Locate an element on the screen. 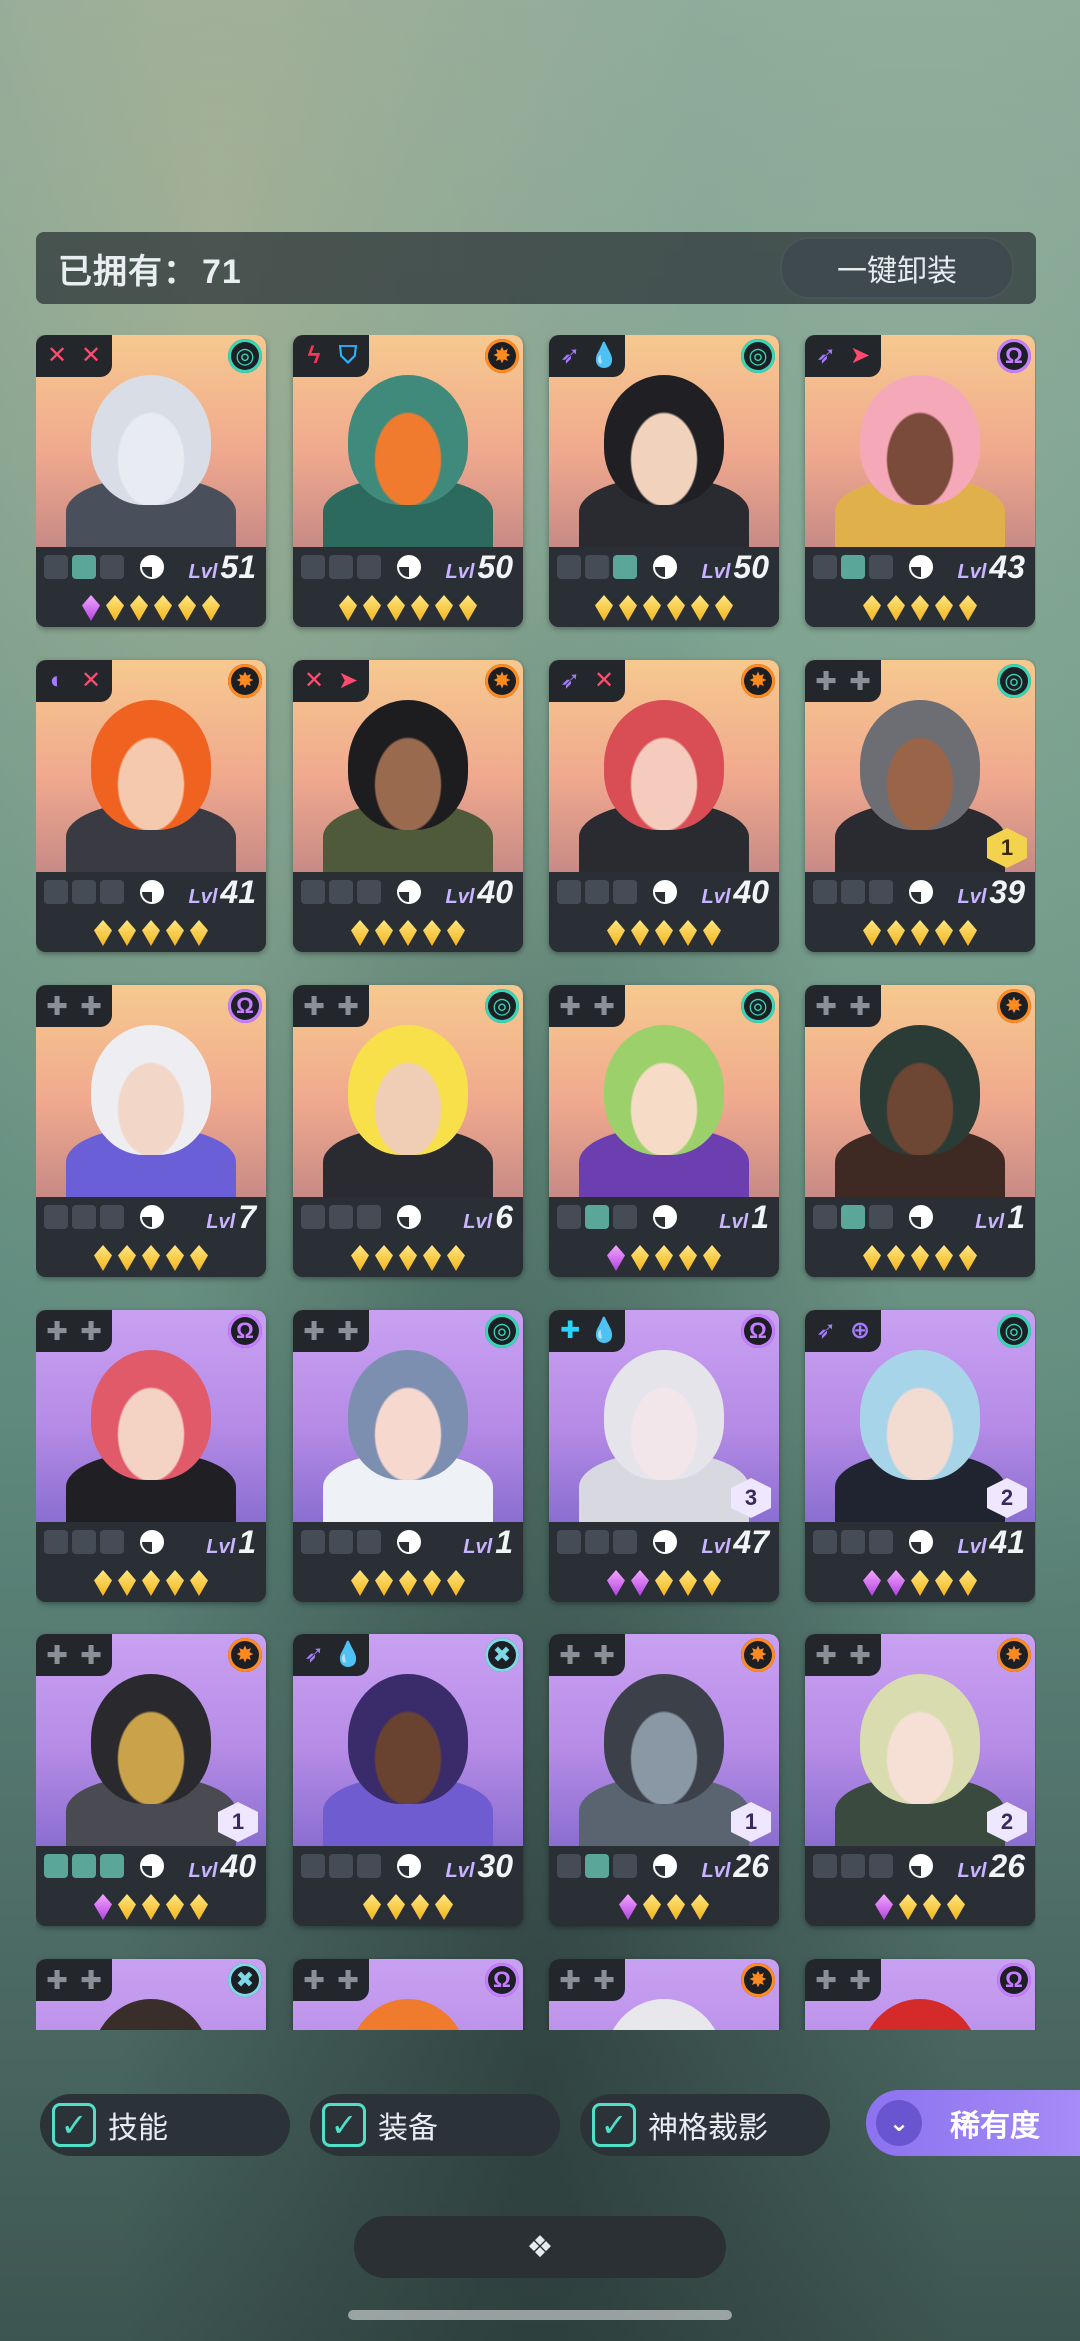 The height and width of the screenshot is (2341, 1080). hero-level: Lvl41 is located at coordinates (223, 892).